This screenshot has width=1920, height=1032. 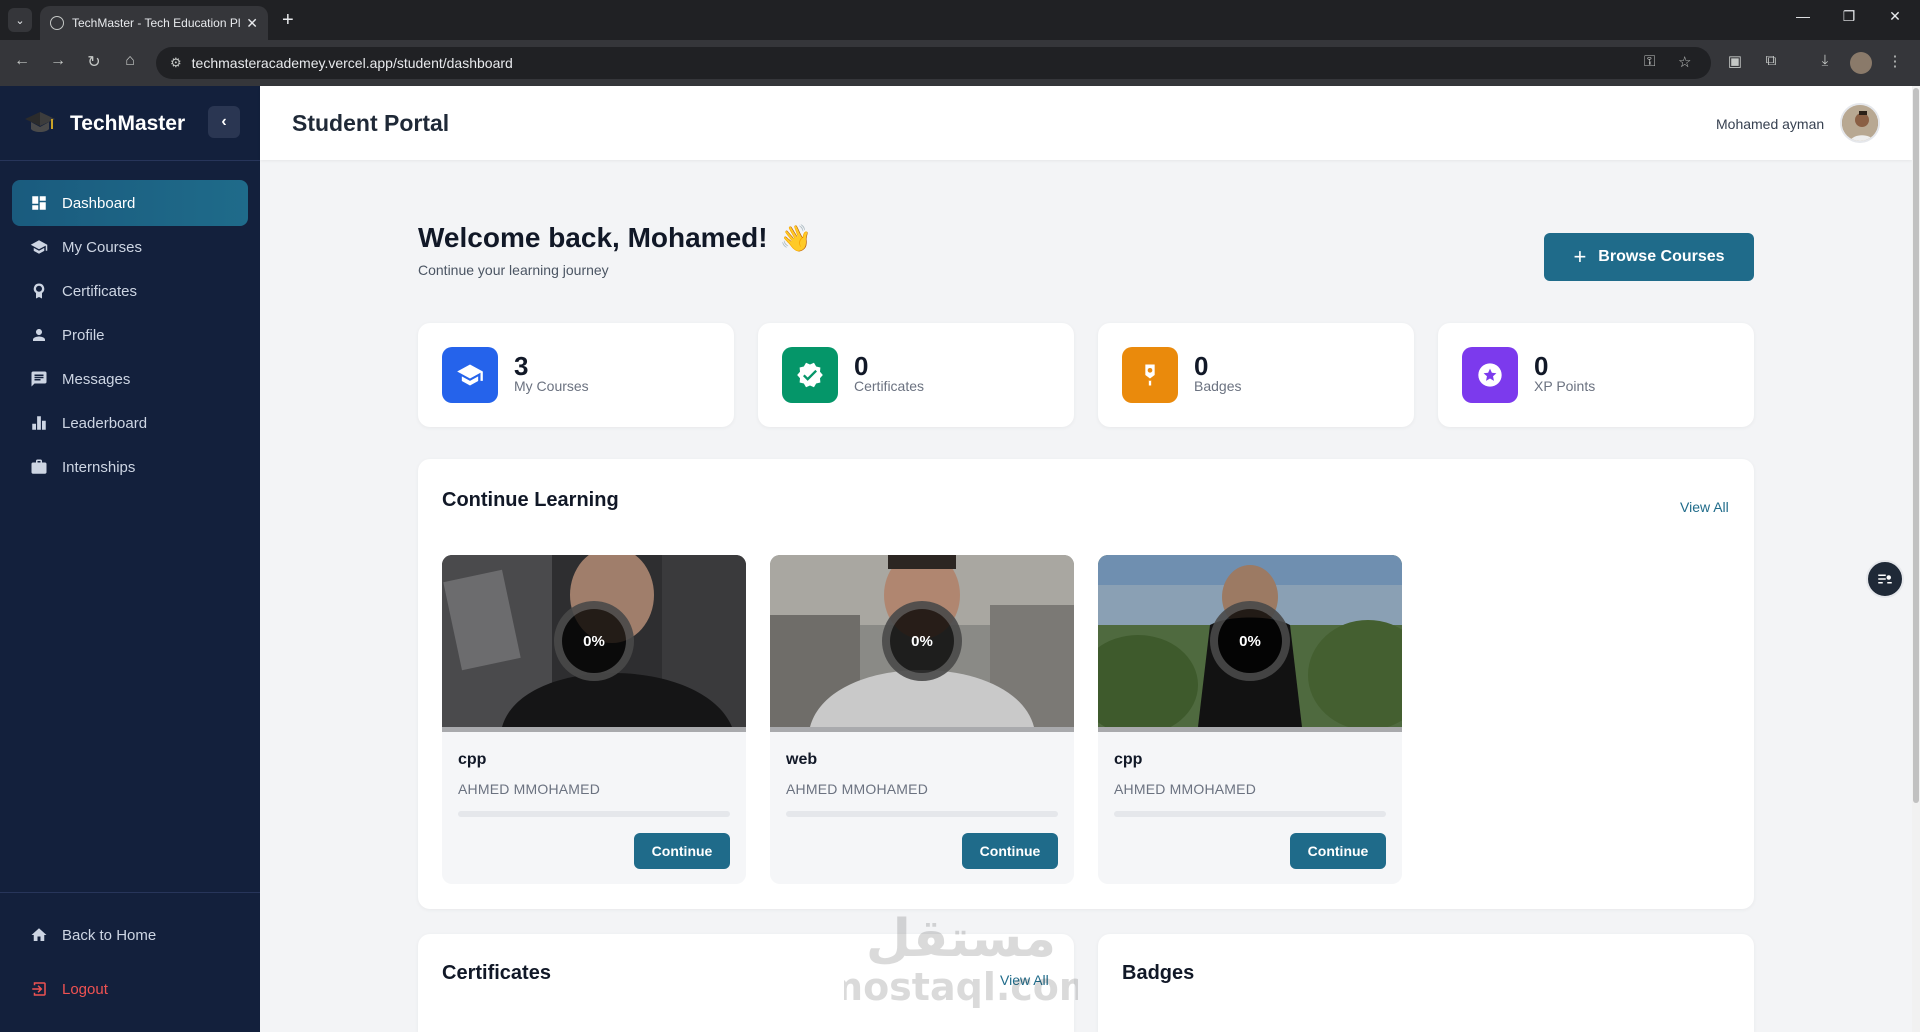 What do you see at coordinates (576, 375) in the screenshot?
I see `stat-card-courses: 3 My Courses` at bounding box center [576, 375].